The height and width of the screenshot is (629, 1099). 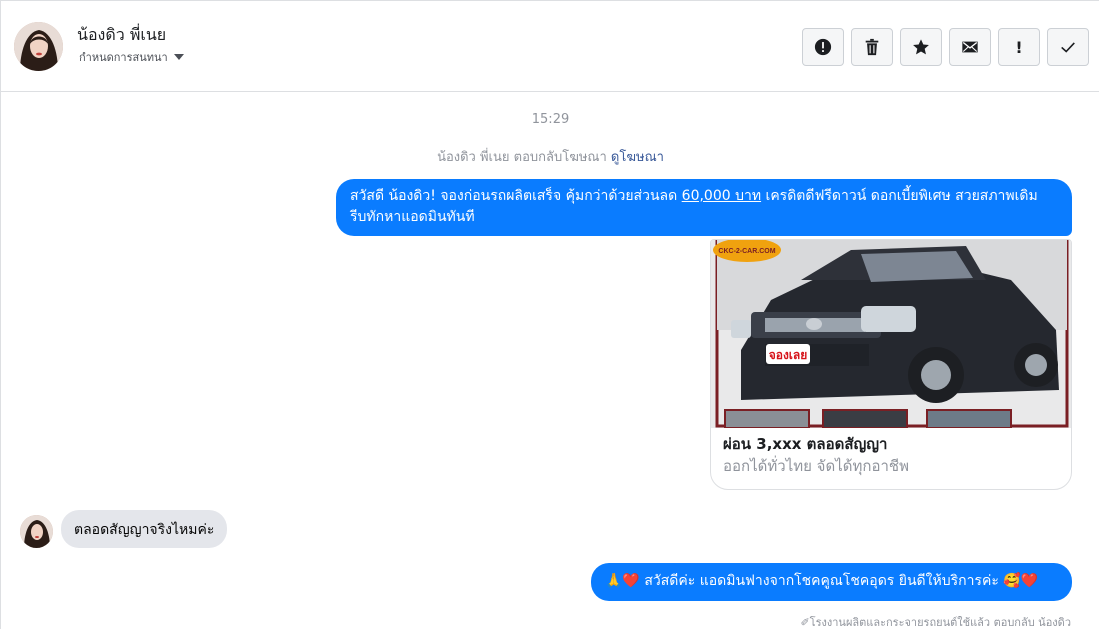 I want to click on ad-reply-note: น้องดิว พี่เนย ตอบกลับโฆษณา ดูโฆษณา, so click(x=550, y=156).